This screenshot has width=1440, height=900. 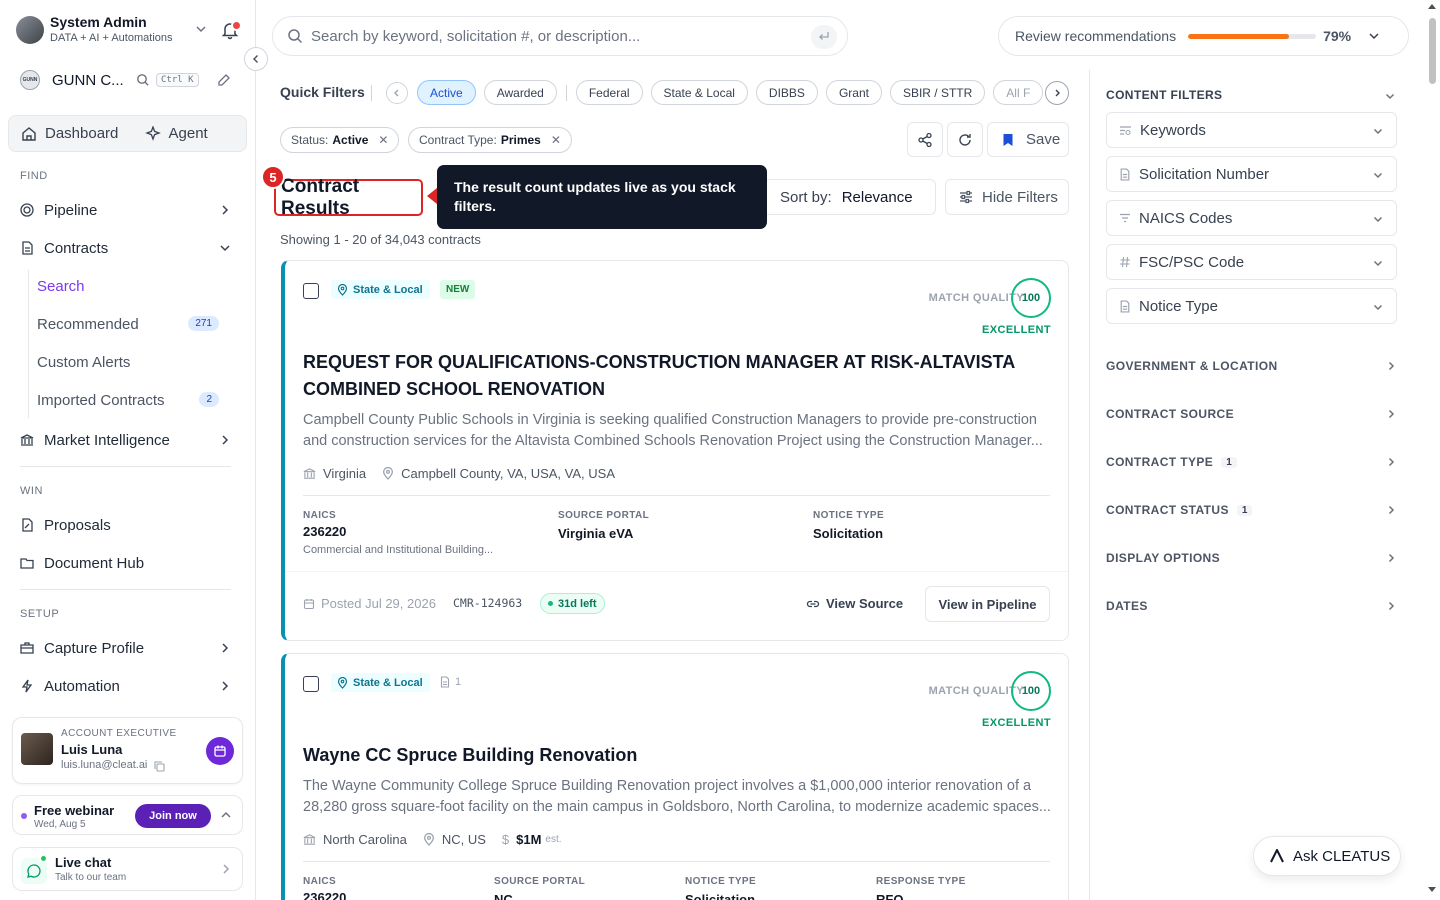 I want to click on section-dates: DATES, so click(x=1251, y=606).